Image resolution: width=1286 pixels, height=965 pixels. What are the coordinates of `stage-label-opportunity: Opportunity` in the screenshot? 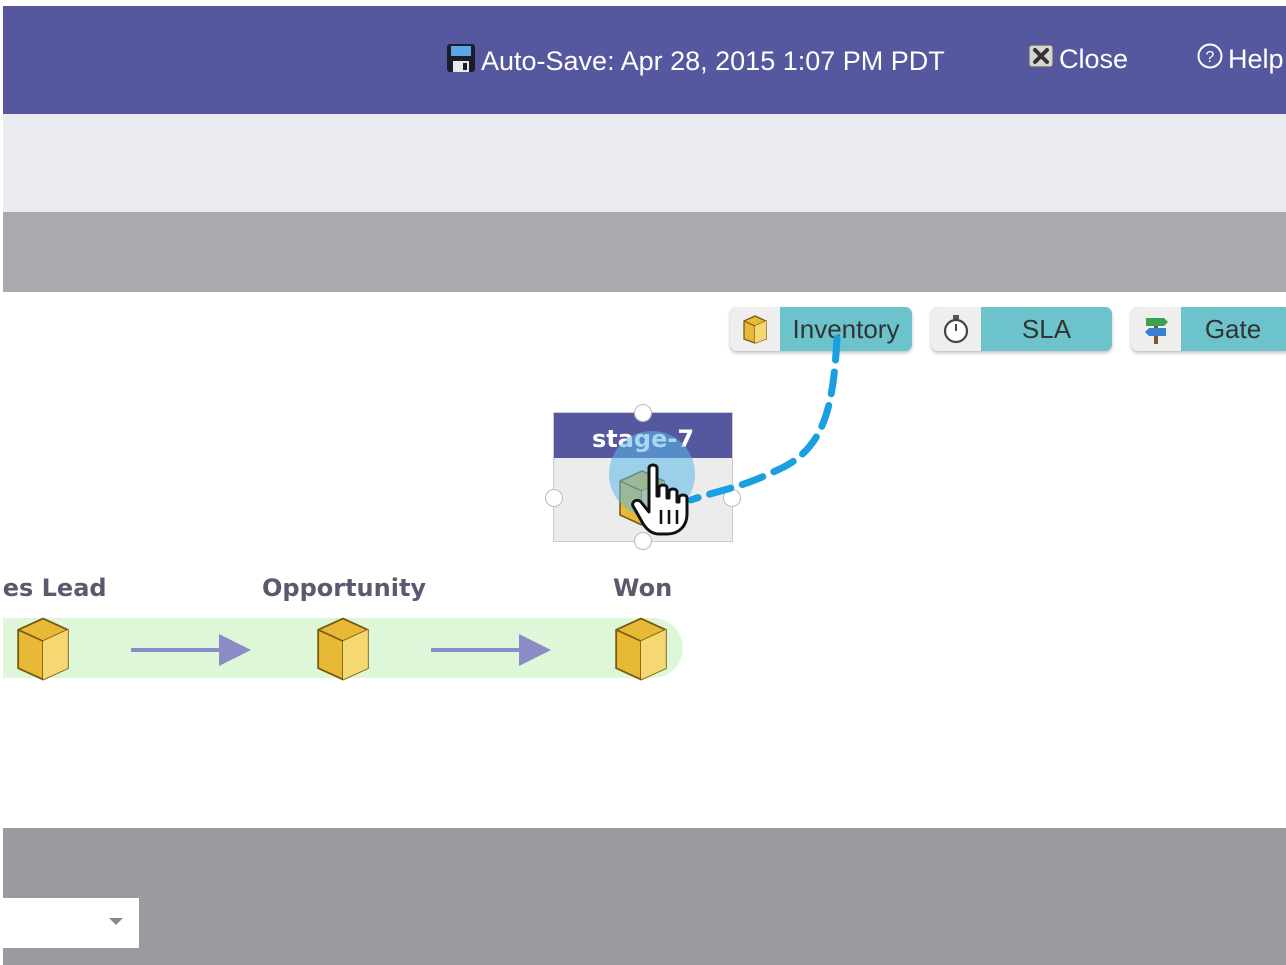 It's located at (344, 588).